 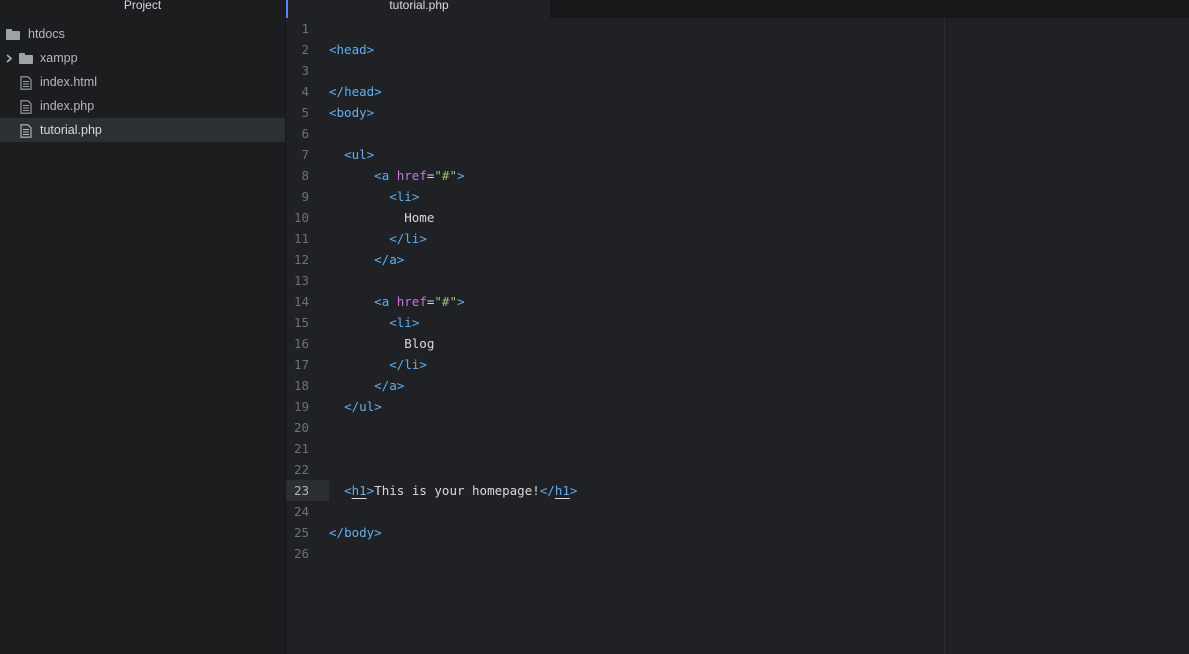 What do you see at coordinates (301, 364) in the screenshot?
I see `line-number: 17` at bounding box center [301, 364].